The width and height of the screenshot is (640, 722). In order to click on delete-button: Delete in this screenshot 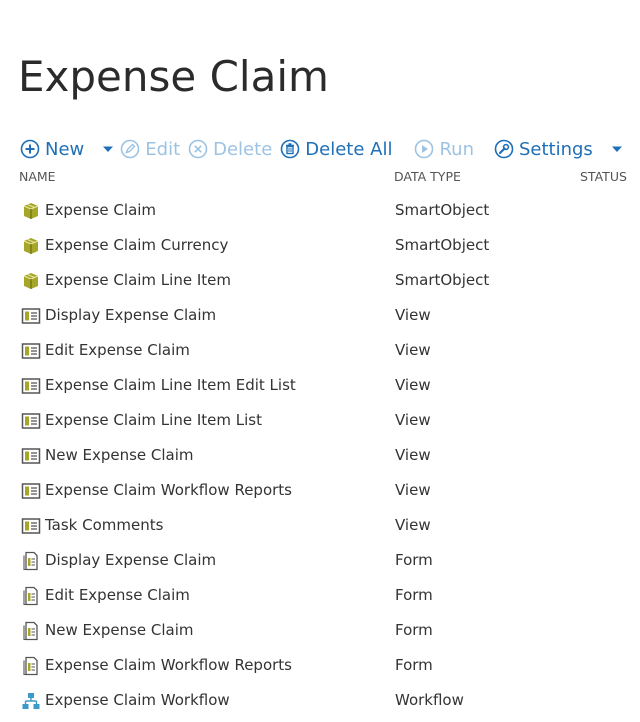, I will do `click(230, 149)`.